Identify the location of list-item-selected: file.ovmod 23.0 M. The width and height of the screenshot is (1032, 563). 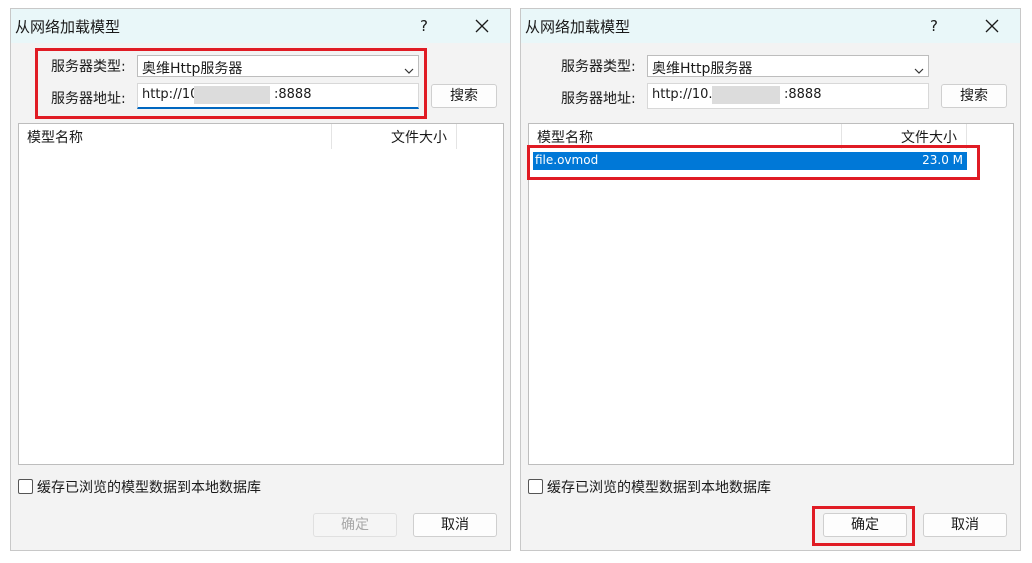
(750, 161).